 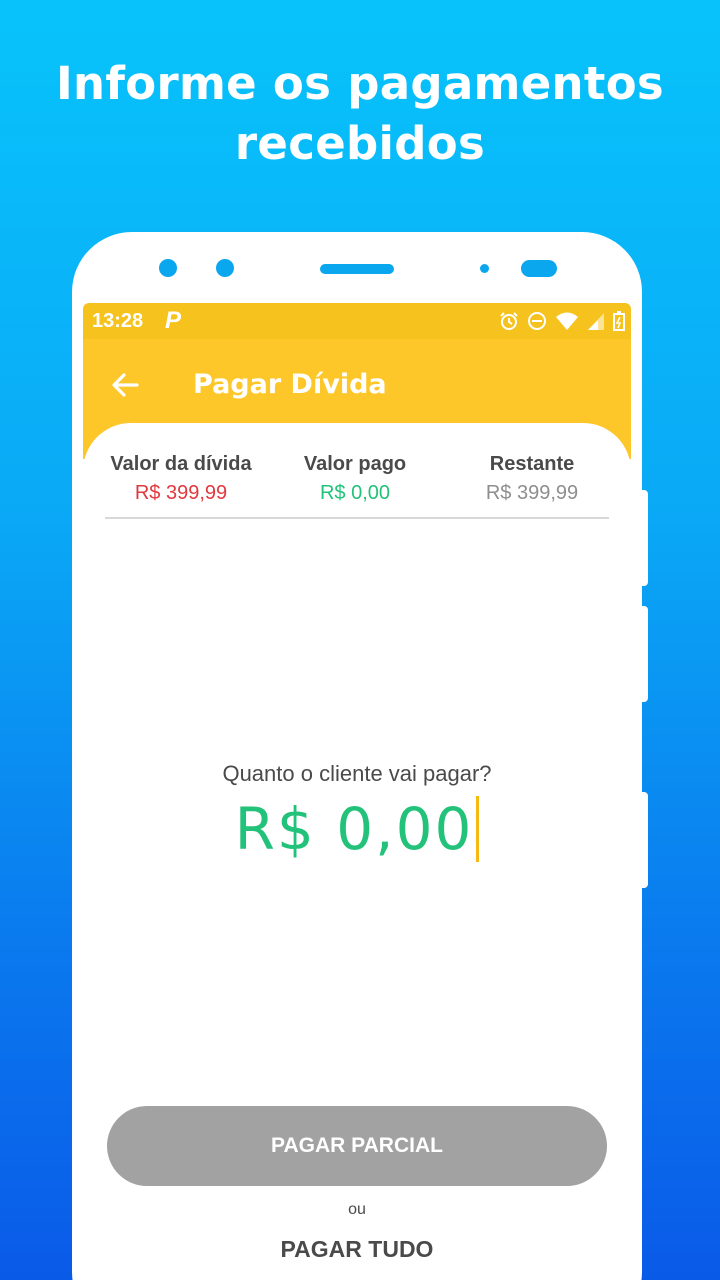 I want to click on phone-speaker, so click(x=357, y=269).